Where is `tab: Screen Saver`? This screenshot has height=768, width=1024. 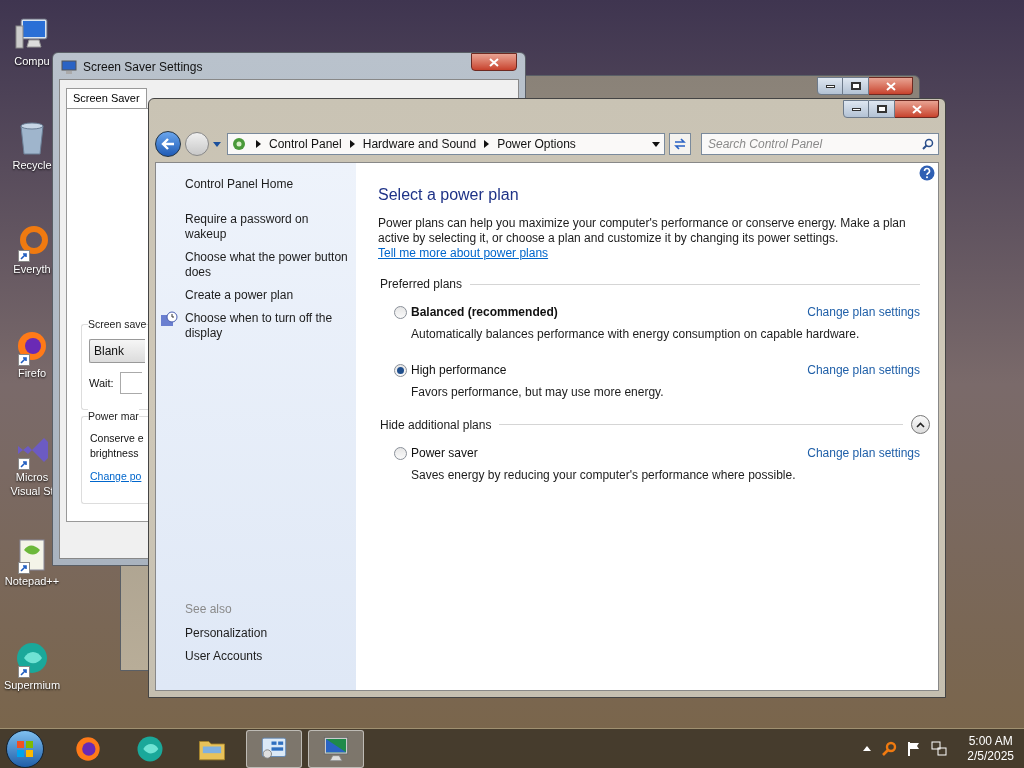 tab: Screen Saver is located at coordinates (106, 98).